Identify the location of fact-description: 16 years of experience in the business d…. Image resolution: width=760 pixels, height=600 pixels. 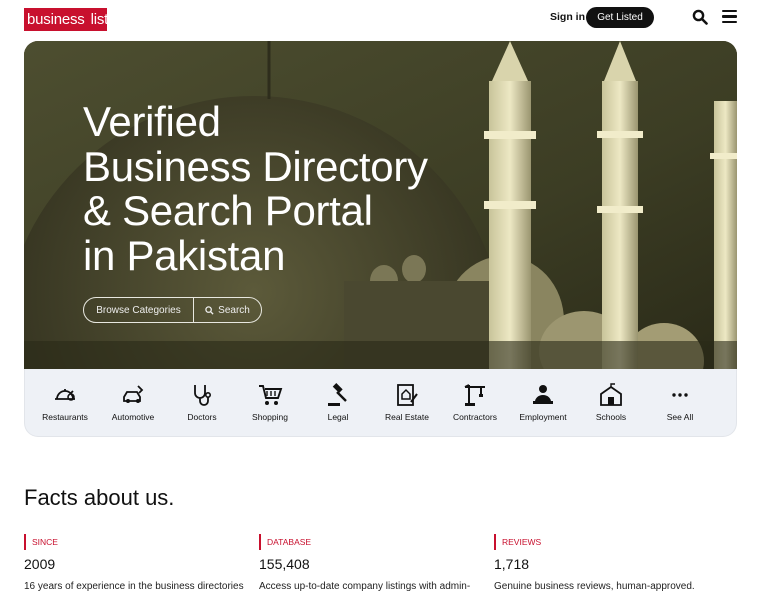
(134, 586).